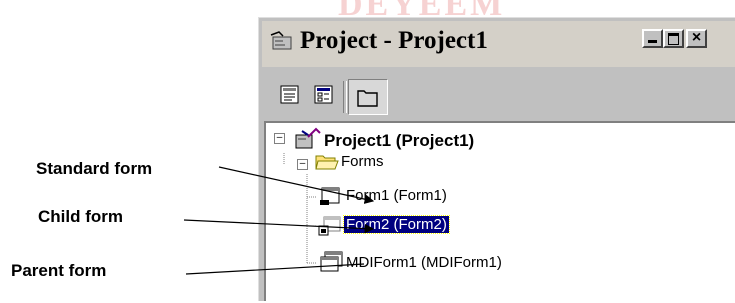  Describe the element at coordinates (80, 216) in the screenshot. I see `callout-child-form: Child form` at that location.